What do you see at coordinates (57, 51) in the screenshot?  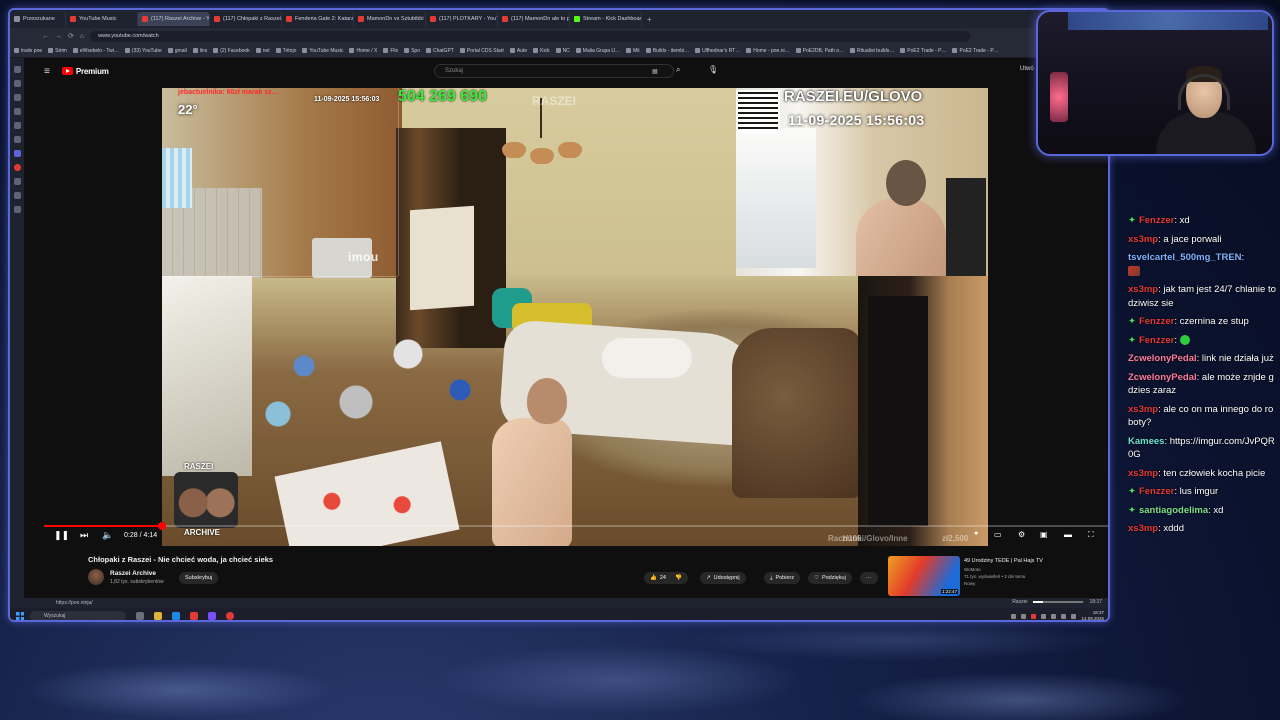 I see `bookmark-item: Strim` at bounding box center [57, 51].